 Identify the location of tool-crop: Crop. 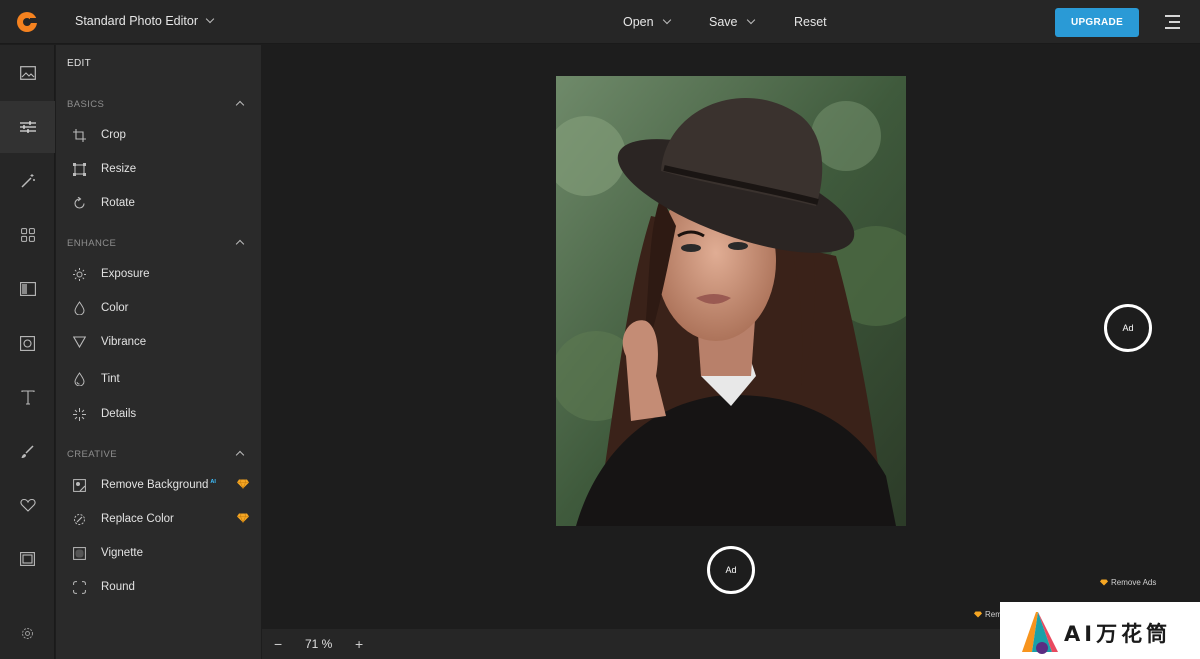
(161, 135).